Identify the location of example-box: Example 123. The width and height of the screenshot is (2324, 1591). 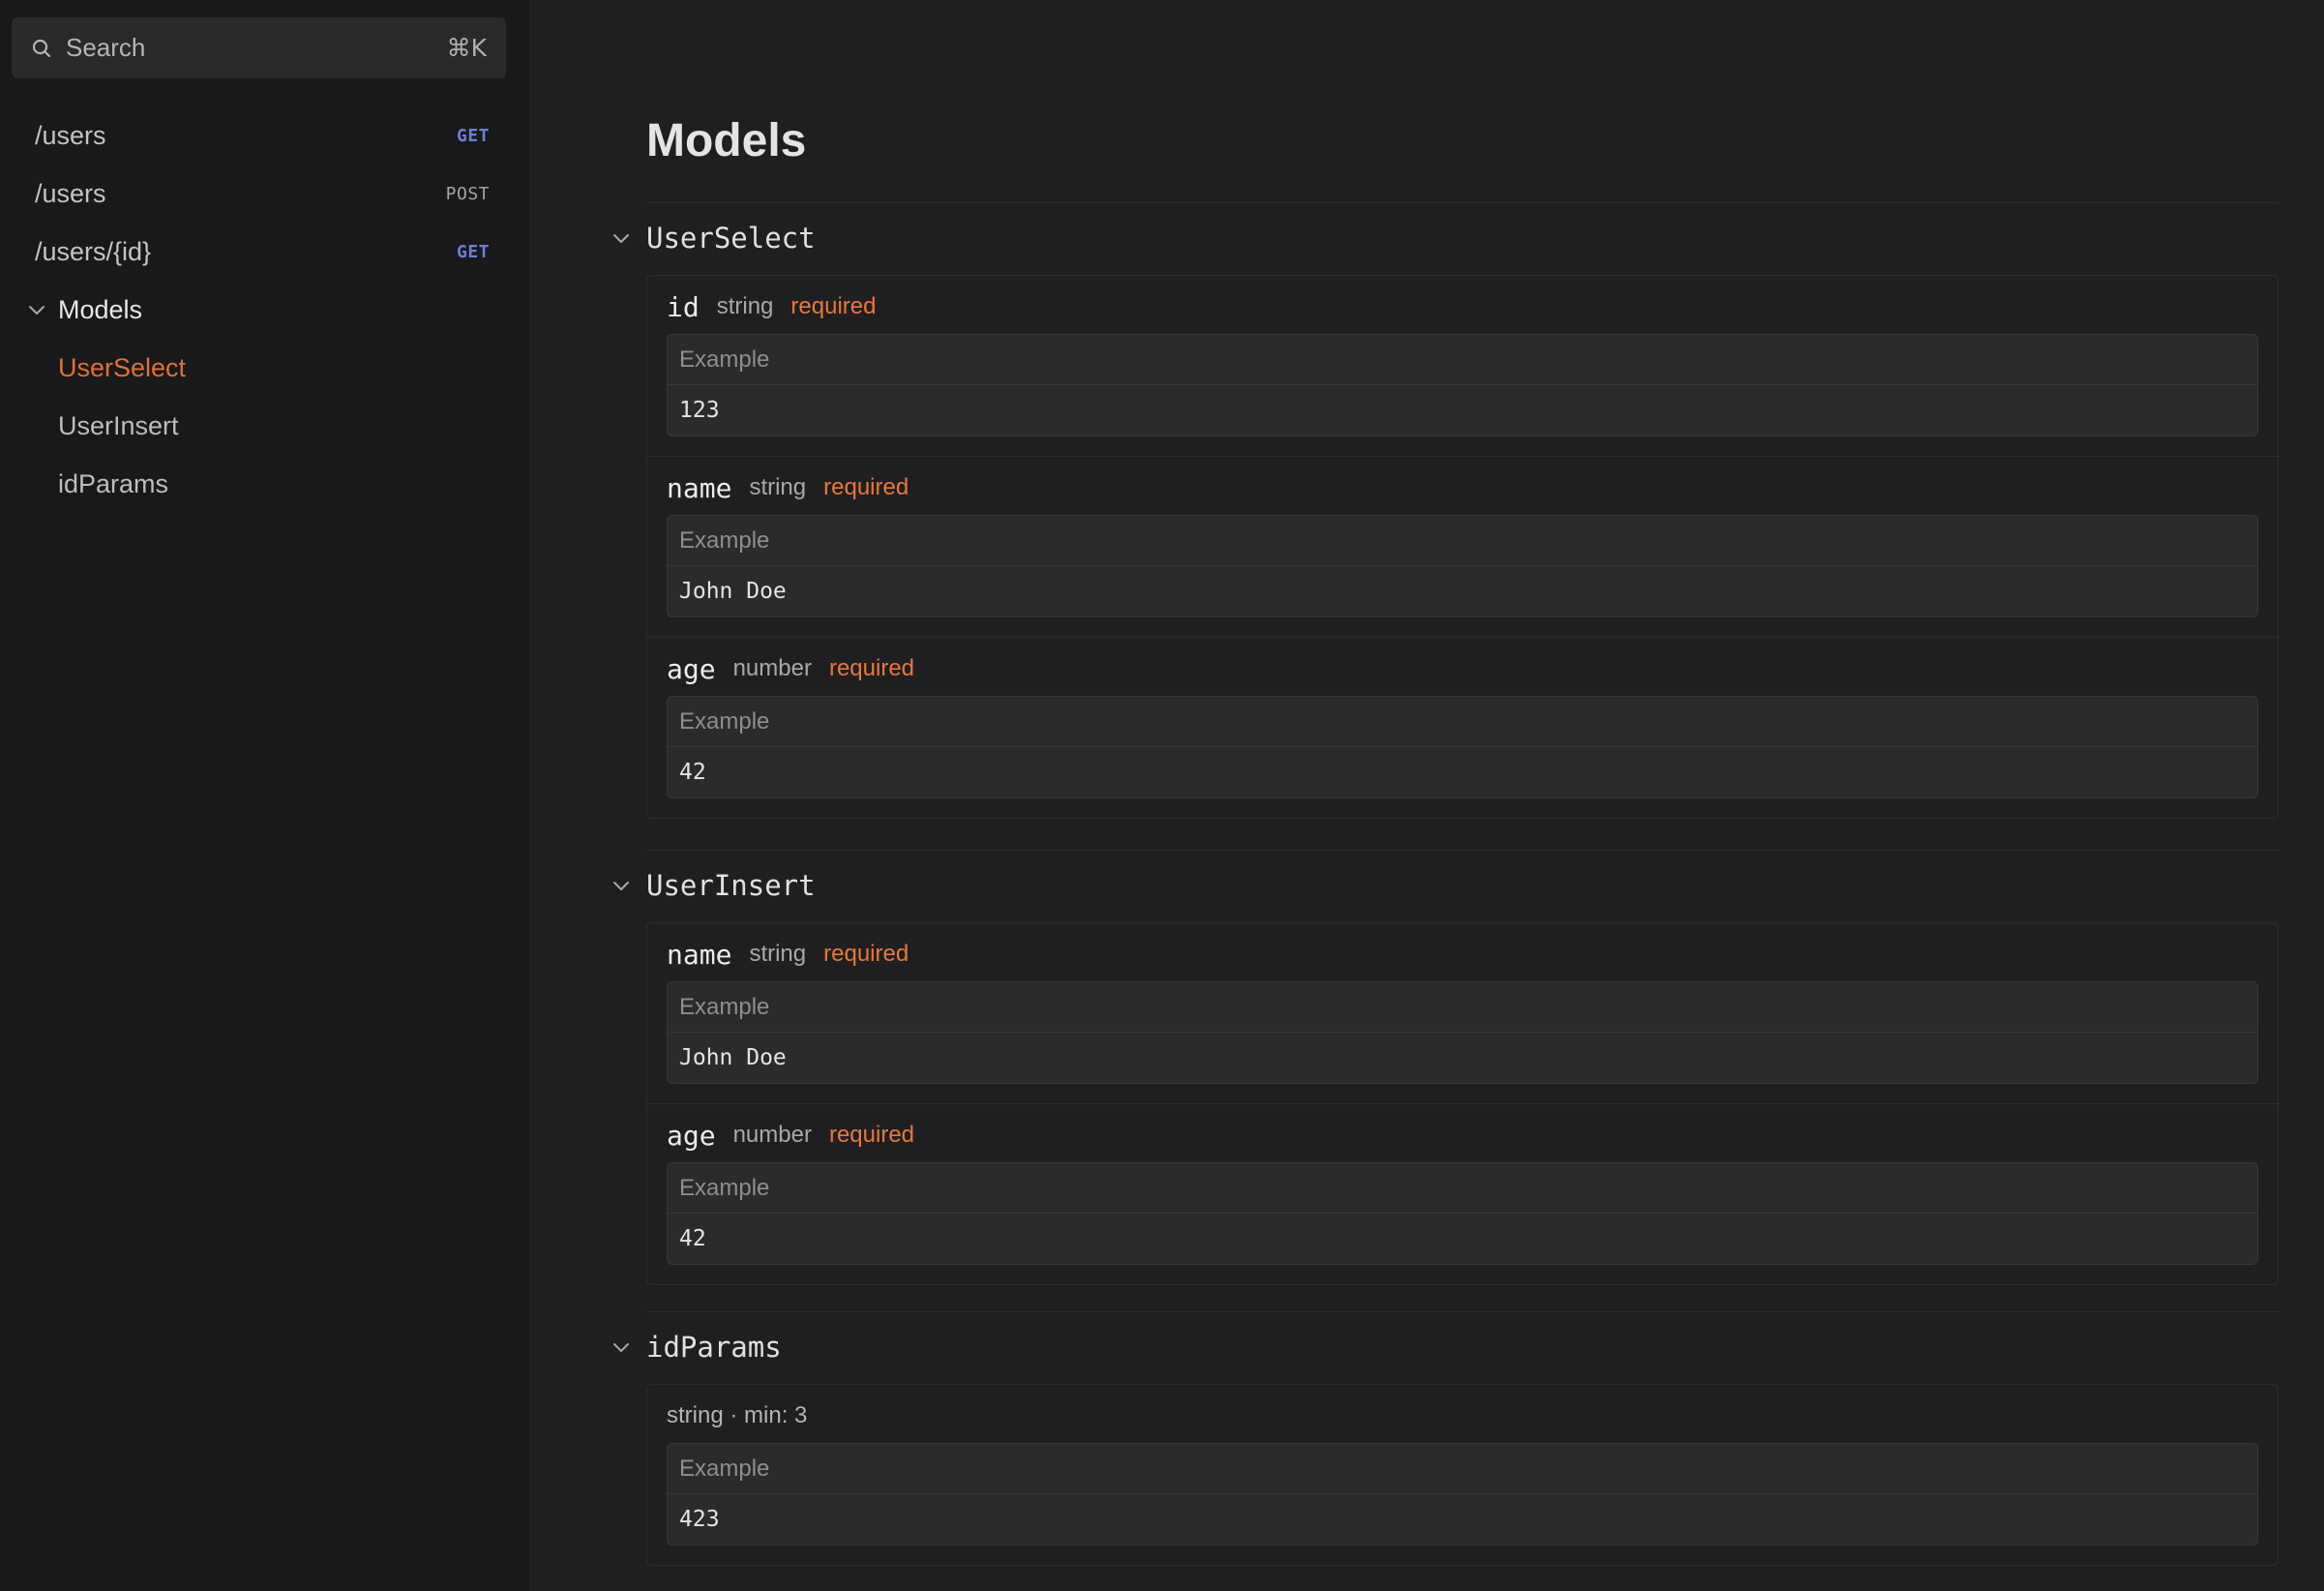
(1462, 385).